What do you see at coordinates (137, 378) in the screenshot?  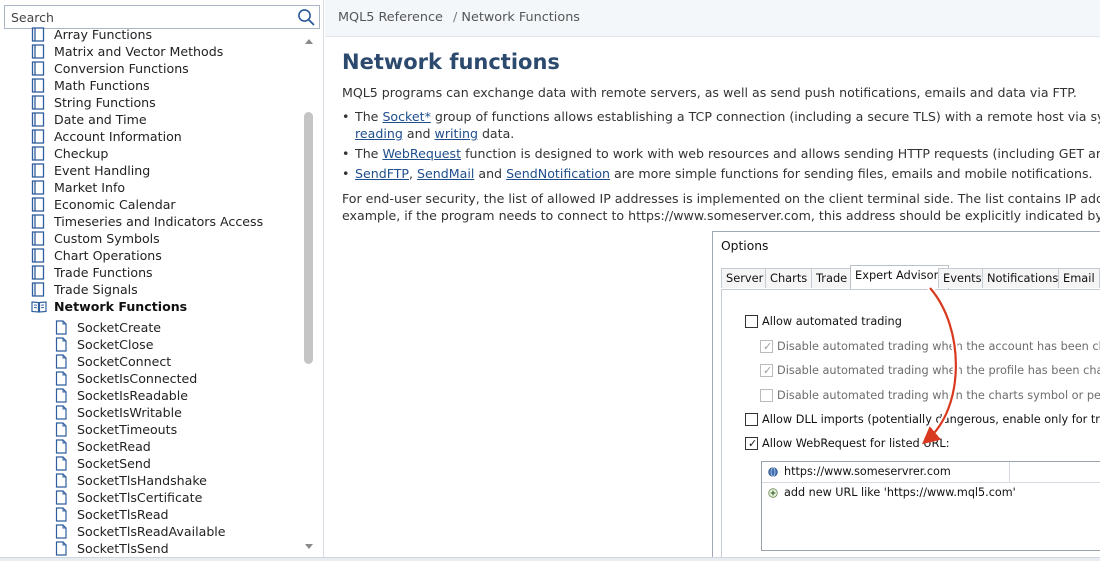 I see `tree-item-label: SocketIsConnected` at bounding box center [137, 378].